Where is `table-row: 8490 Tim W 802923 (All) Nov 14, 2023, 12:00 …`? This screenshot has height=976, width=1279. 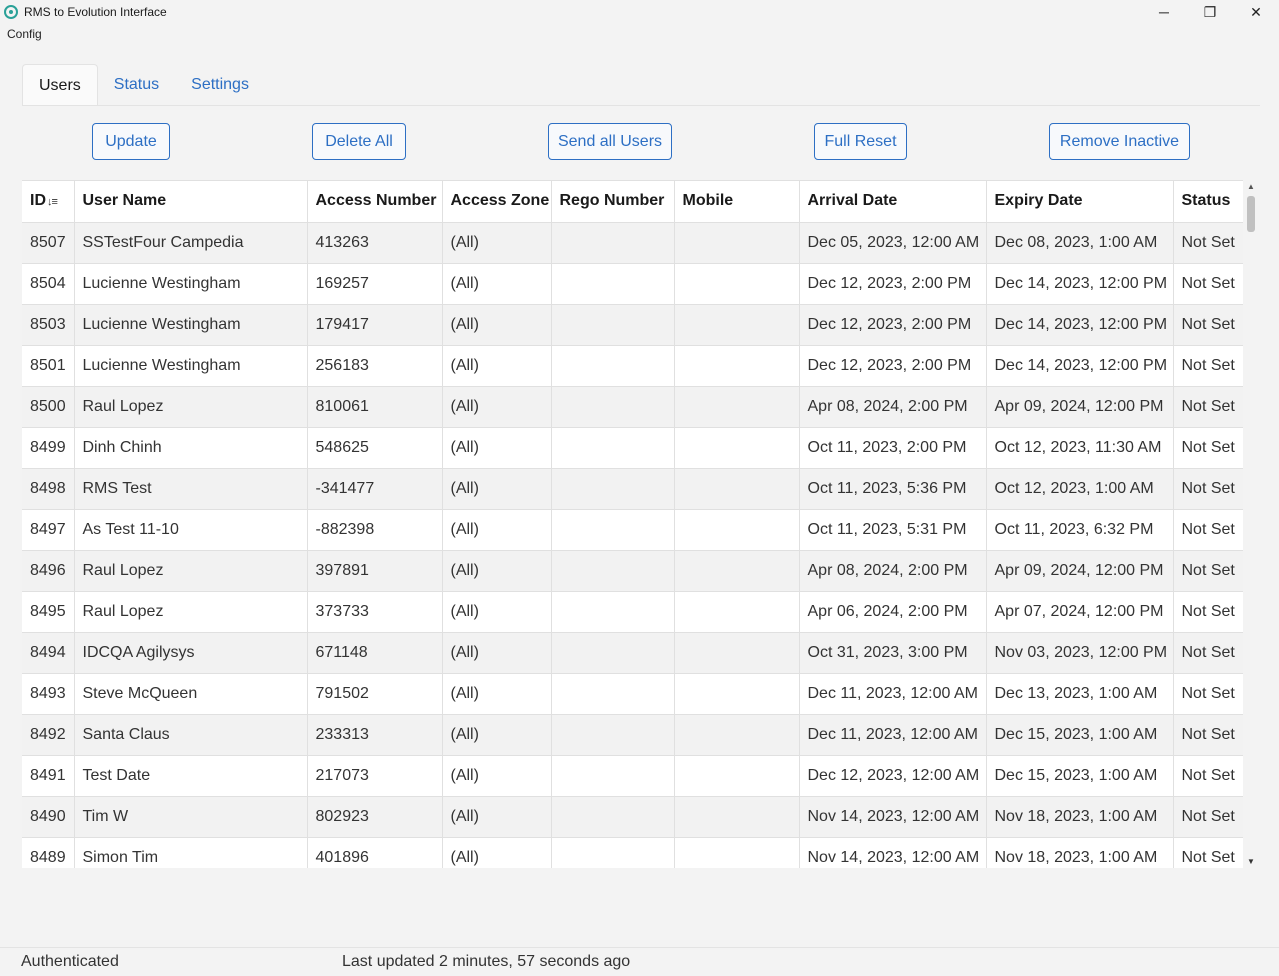
table-row: 8490 Tim W 802923 (All) Nov 14, 2023, 12:00 … is located at coordinates (632, 817).